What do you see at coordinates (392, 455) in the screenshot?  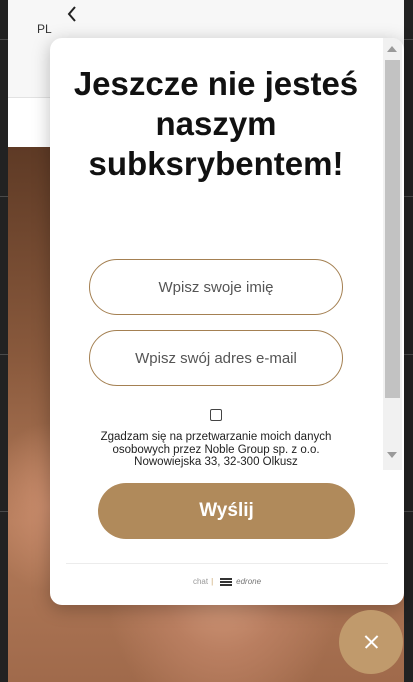 I see `scroll-down-arrow-icon` at bounding box center [392, 455].